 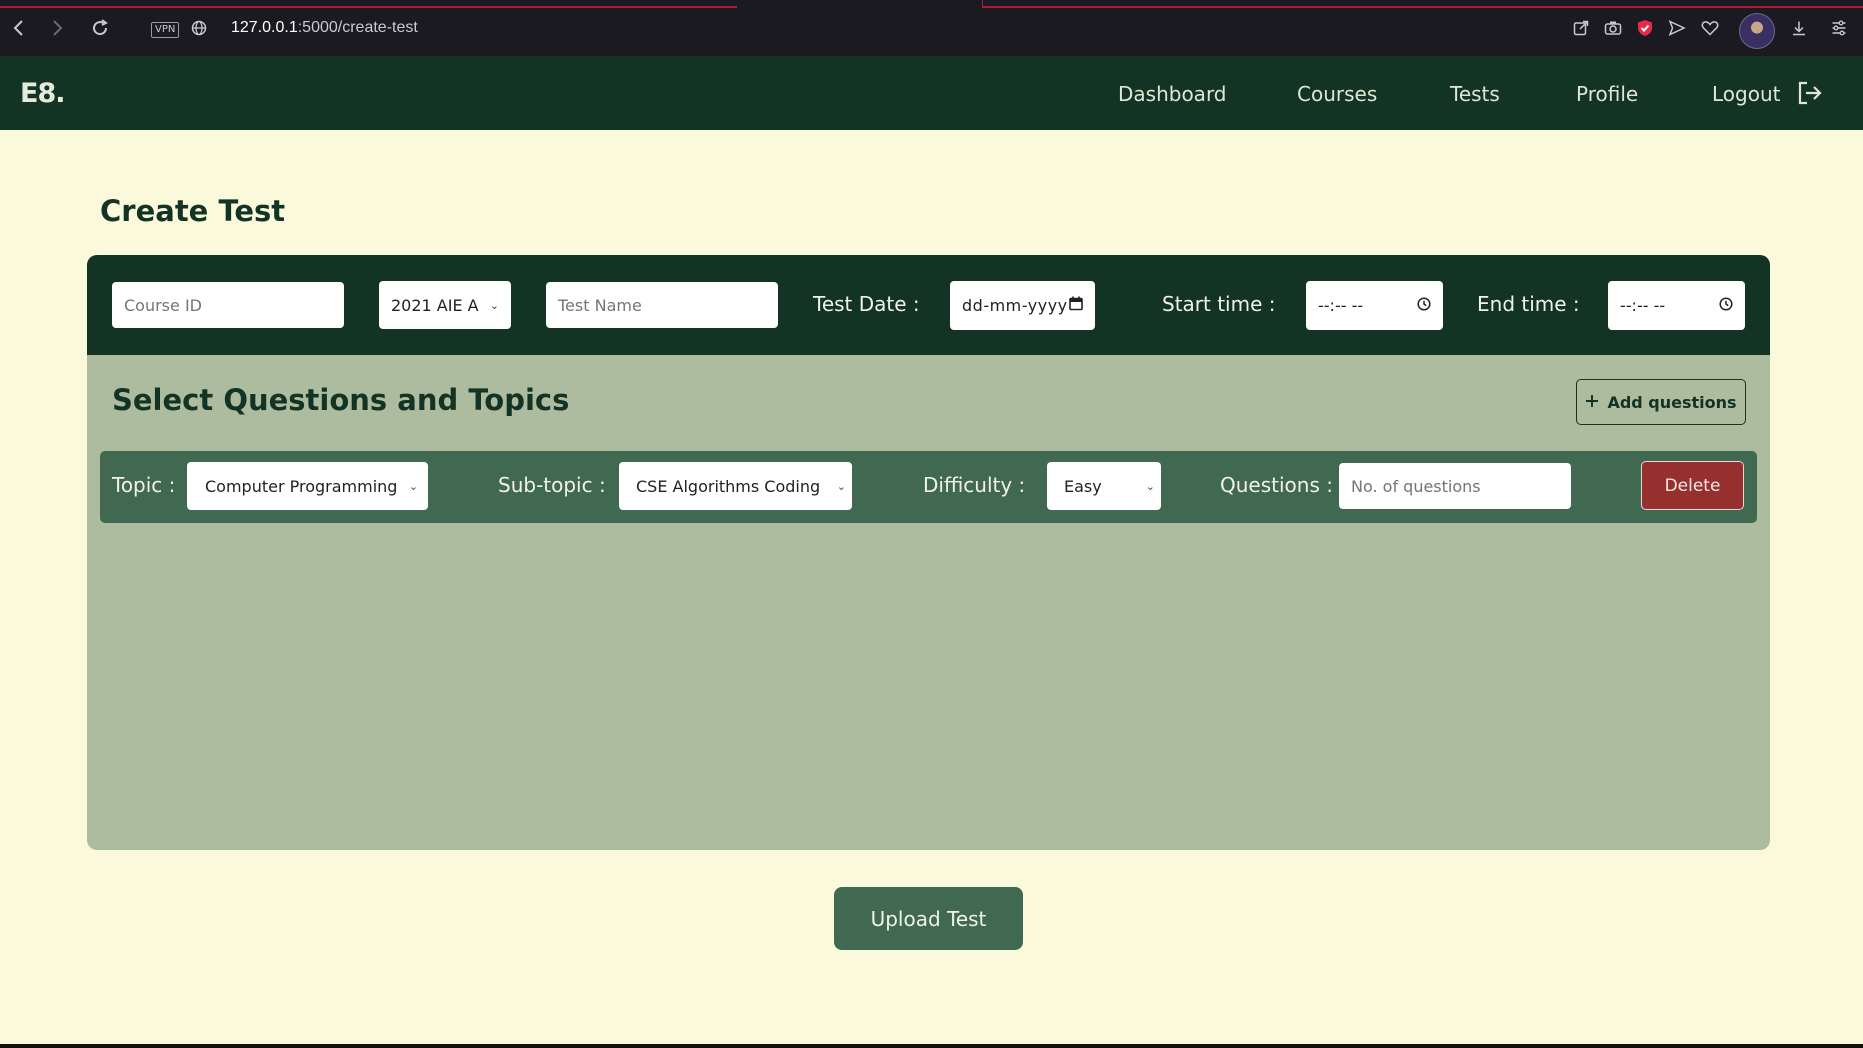 I want to click on add-questions-button: Add questions, so click(x=1661, y=402).